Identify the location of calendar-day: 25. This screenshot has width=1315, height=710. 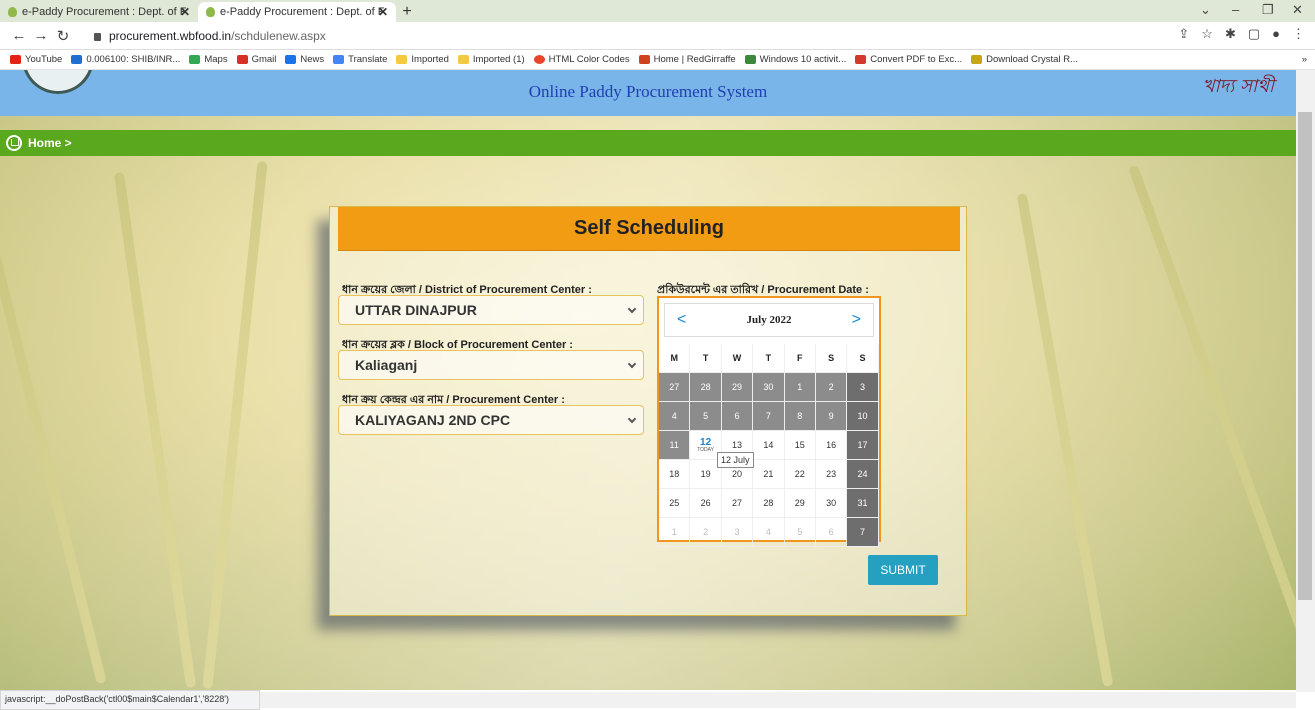
(675, 503).